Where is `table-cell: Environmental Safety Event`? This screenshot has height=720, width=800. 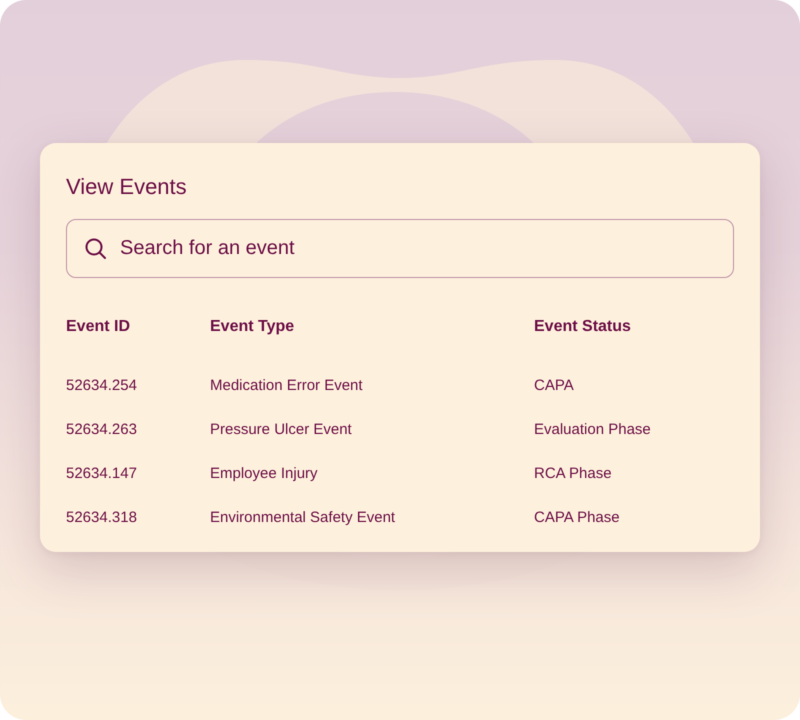 table-cell: Environmental Safety Event is located at coordinates (303, 518).